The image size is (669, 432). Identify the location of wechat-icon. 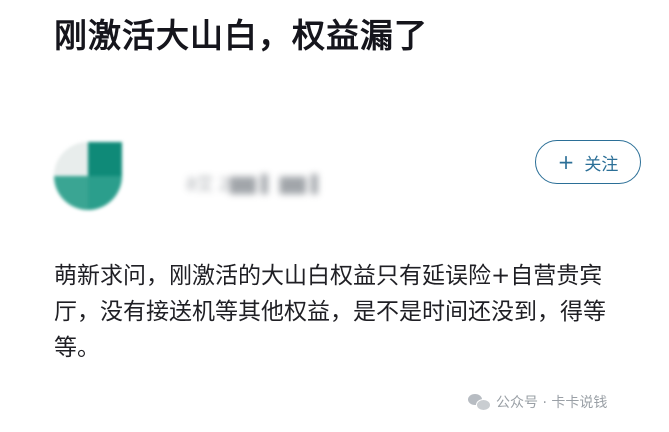
(479, 402).